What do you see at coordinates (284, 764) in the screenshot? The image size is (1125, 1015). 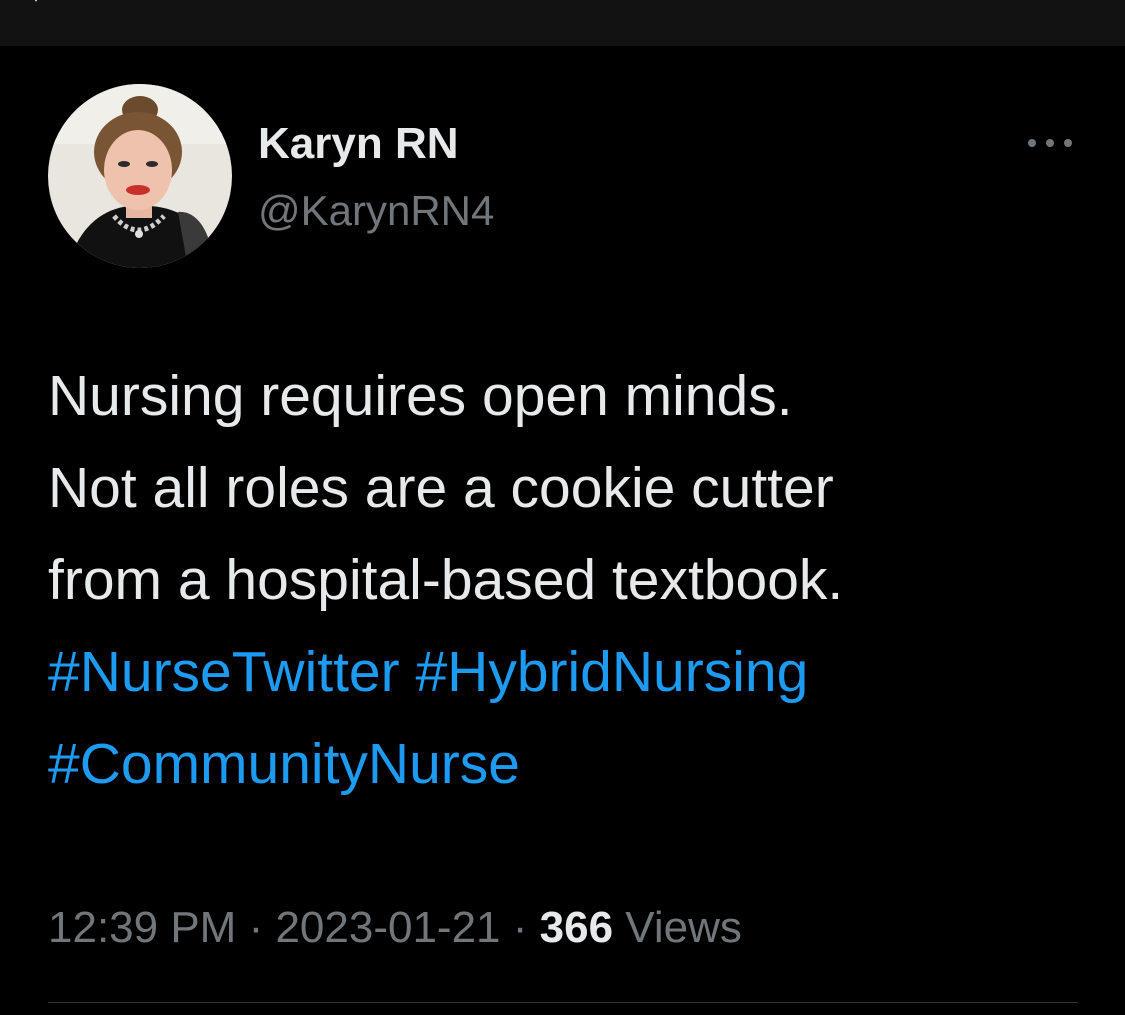 I see `hashtag-link: #CommunityNurse` at bounding box center [284, 764].